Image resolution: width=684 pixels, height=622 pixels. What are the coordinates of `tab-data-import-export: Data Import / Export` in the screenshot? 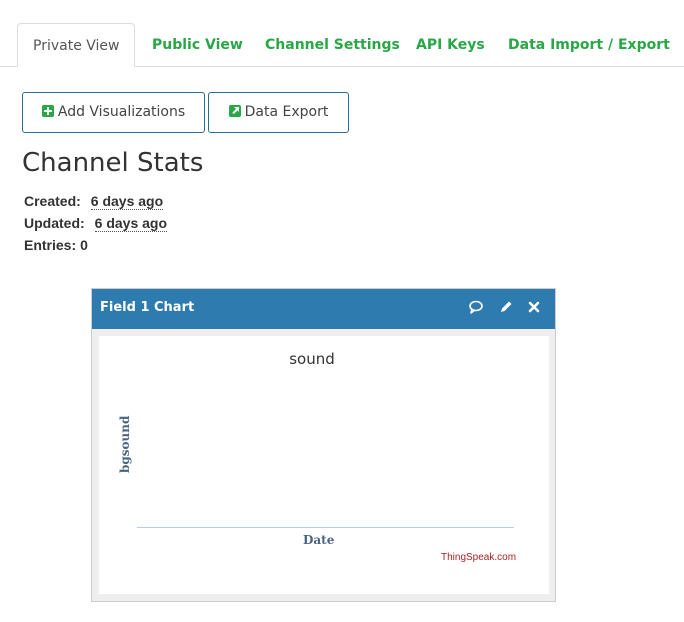 It's located at (589, 45).